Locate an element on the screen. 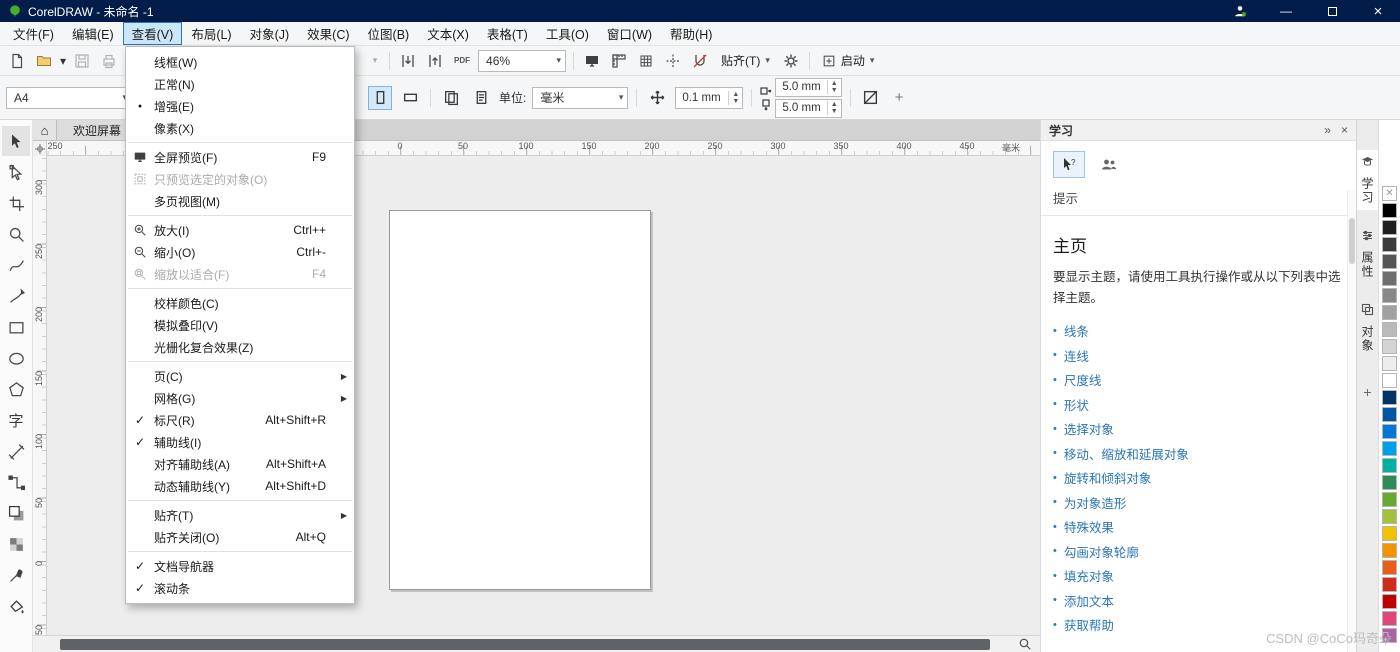  units-combobox: 毫米 ▾ is located at coordinates (580, 97).